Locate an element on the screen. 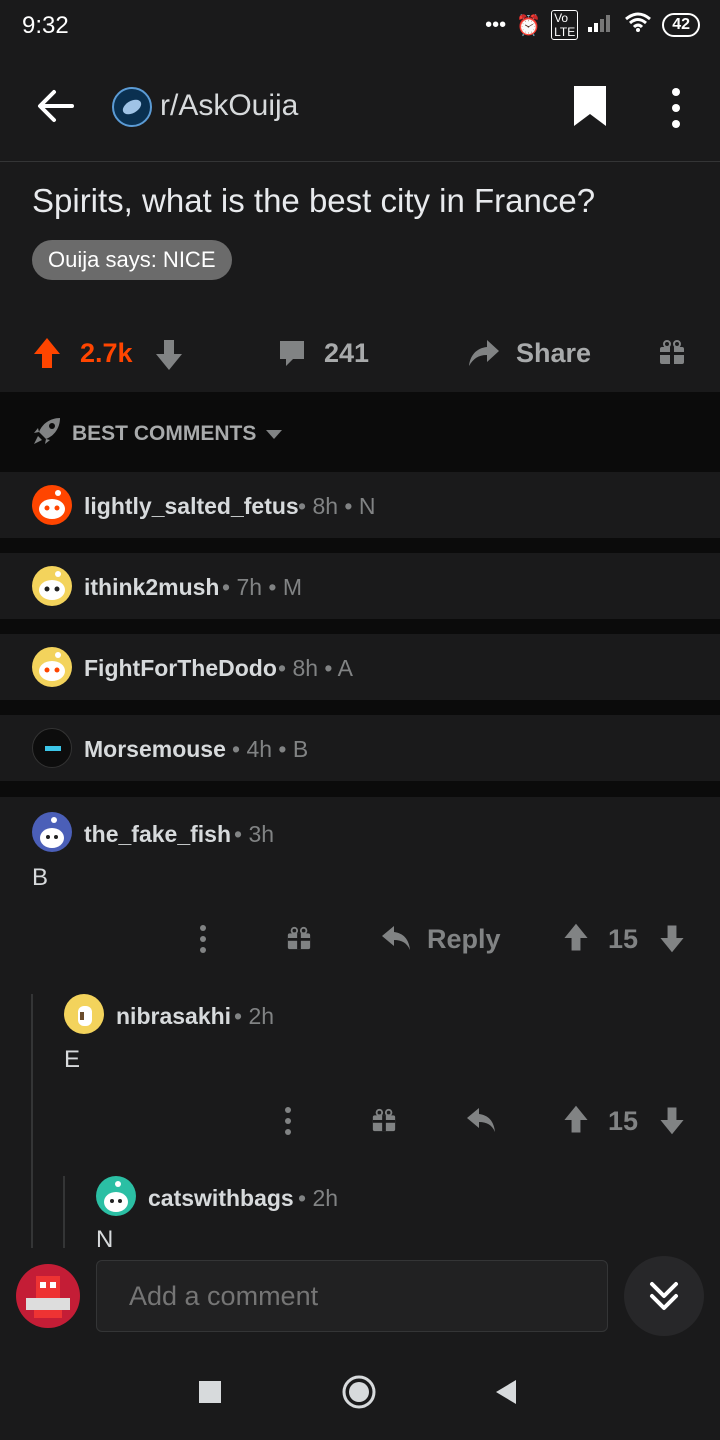 This screenshot has width=720, height=1440. comment-bubble-icon is located at coordinates (292, 353).